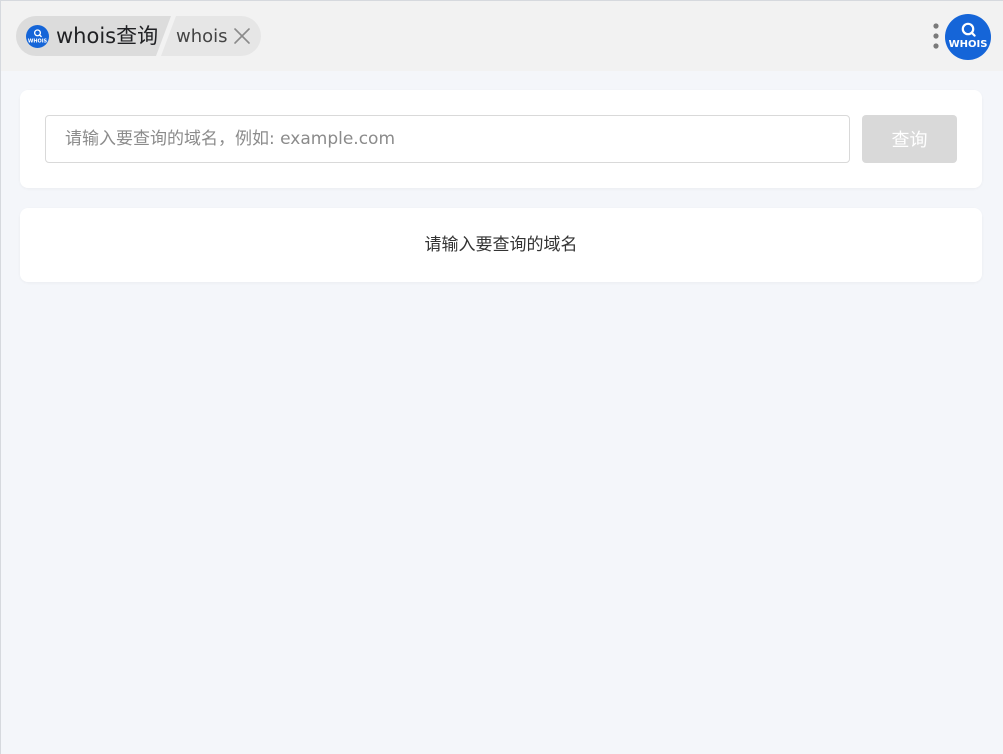 This screenshot has width=1003, height=754. I want to click on search-card: 查询, so click(501, 139).